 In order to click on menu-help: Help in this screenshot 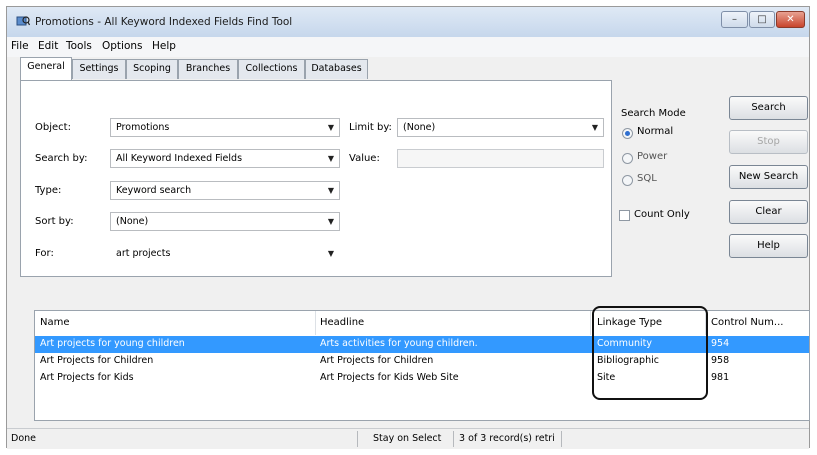, I will do `click(164, 46)`.